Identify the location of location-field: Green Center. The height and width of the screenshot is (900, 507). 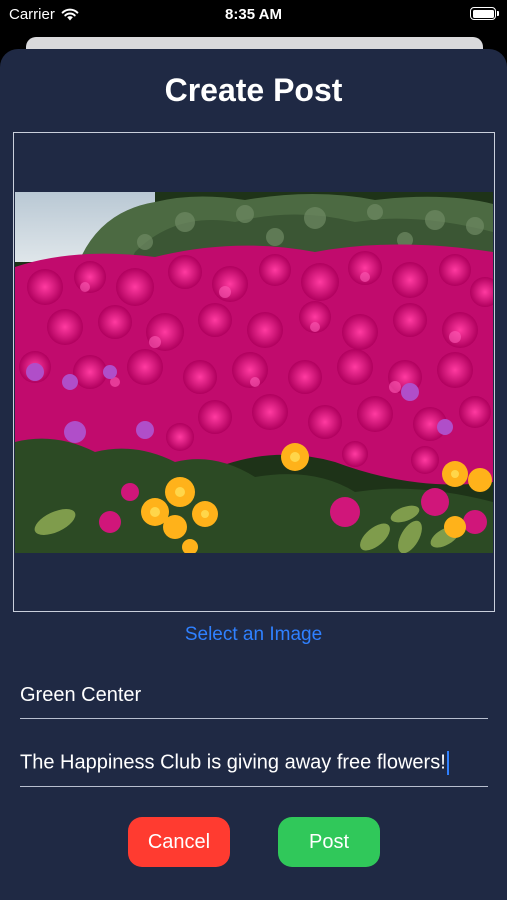
(254, 701).